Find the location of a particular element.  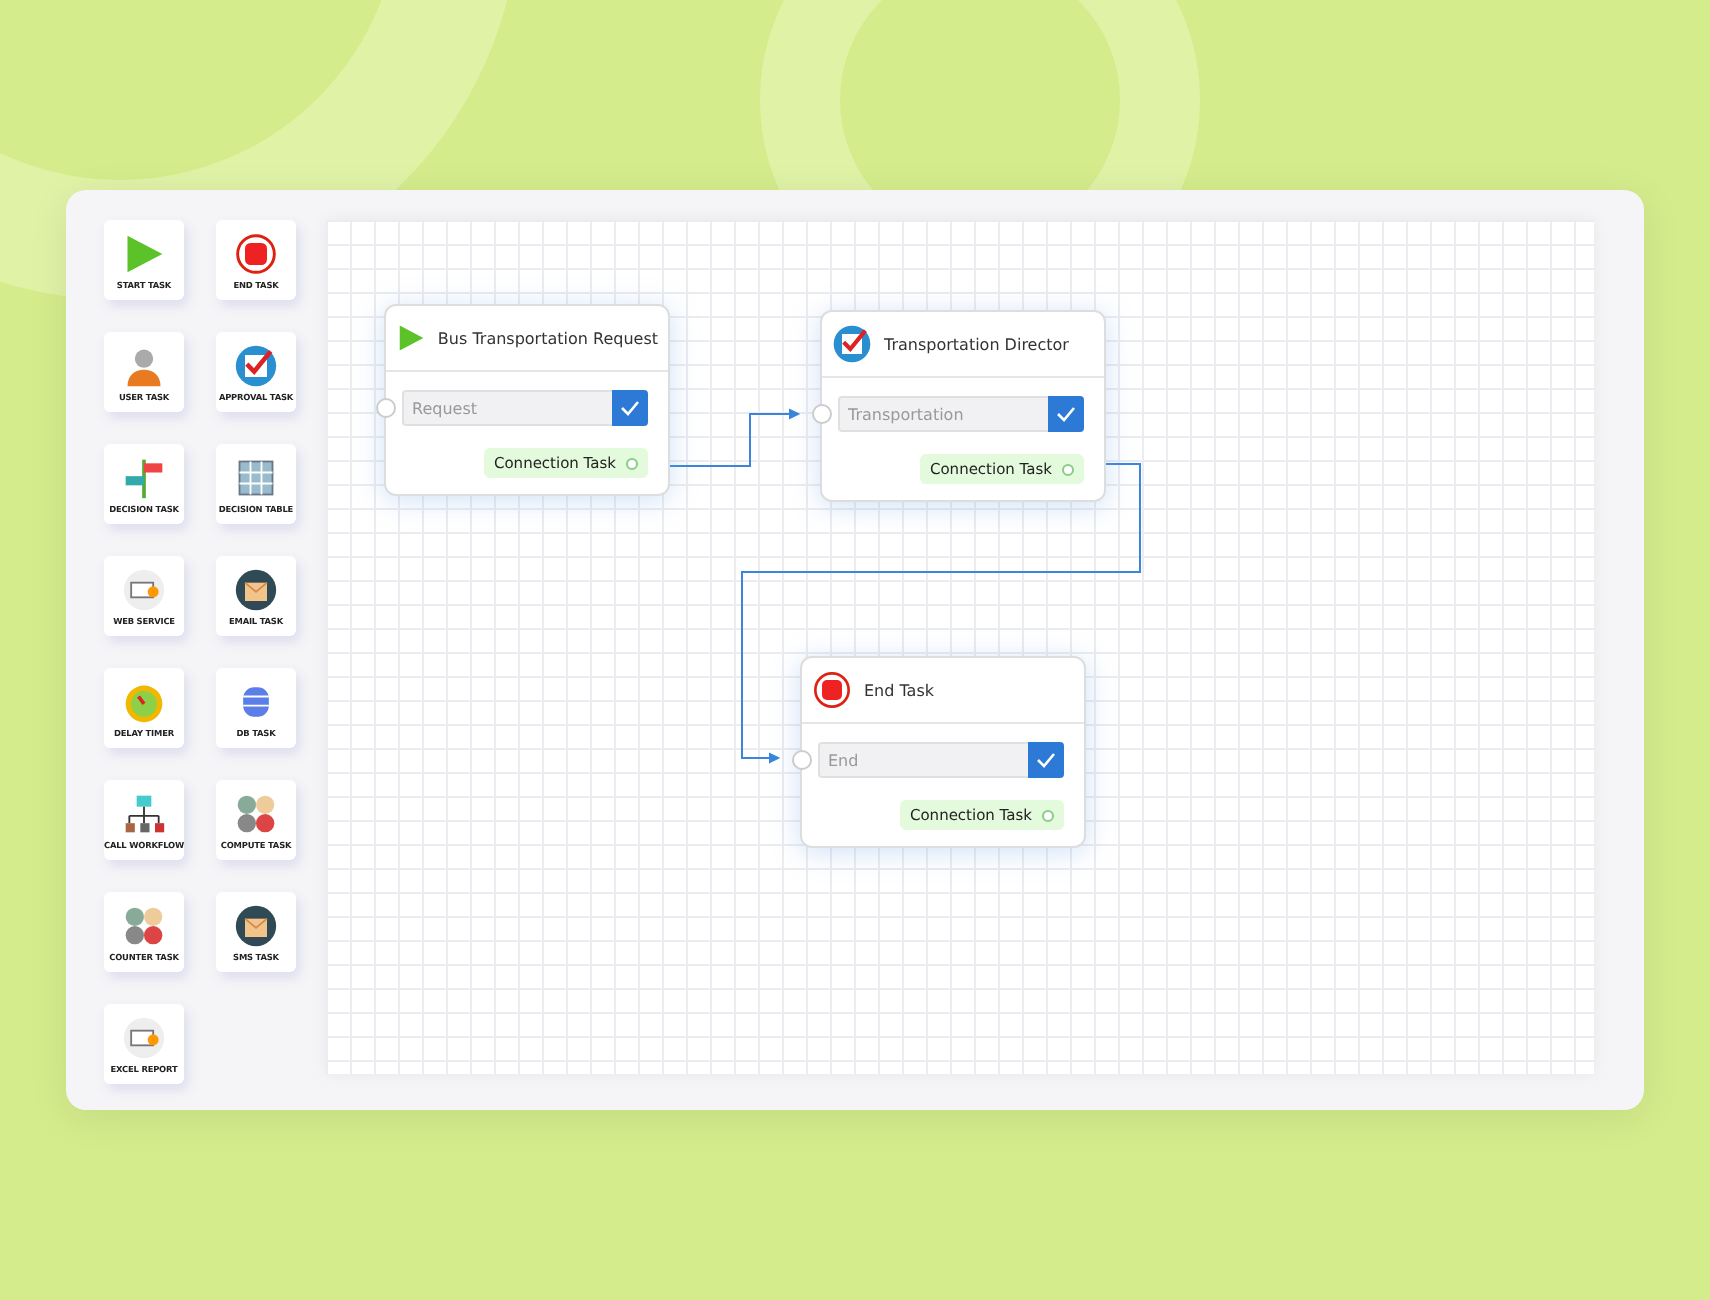

node-title: Transportation Director is located at coordinates (976, 344).